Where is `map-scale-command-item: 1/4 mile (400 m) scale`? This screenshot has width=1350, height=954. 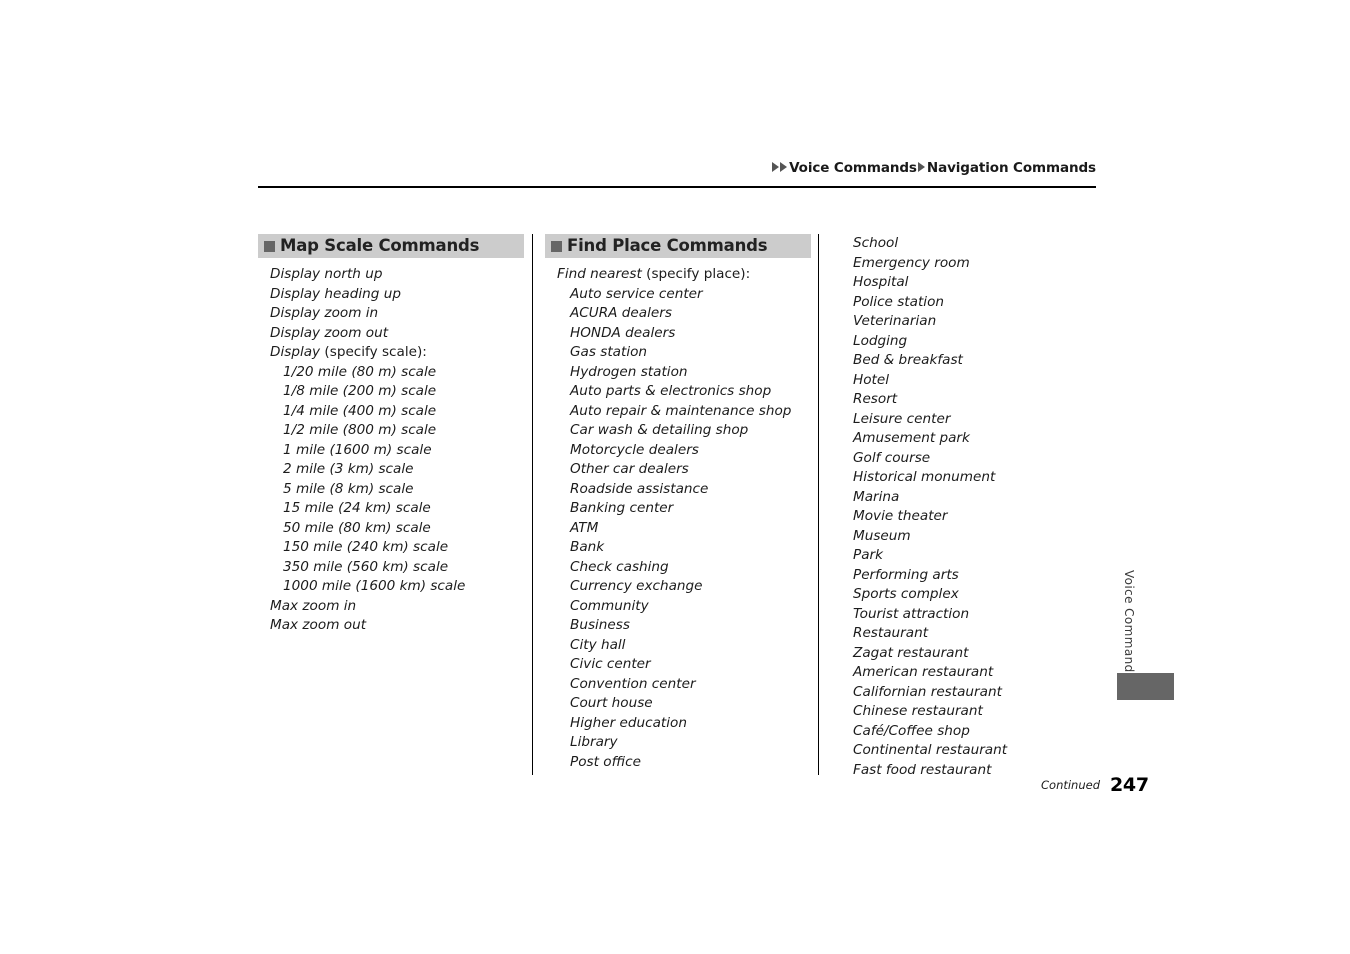 map-scale-command-item: 1/4 mile (400 m) scale is located at coordinates (360, 410).